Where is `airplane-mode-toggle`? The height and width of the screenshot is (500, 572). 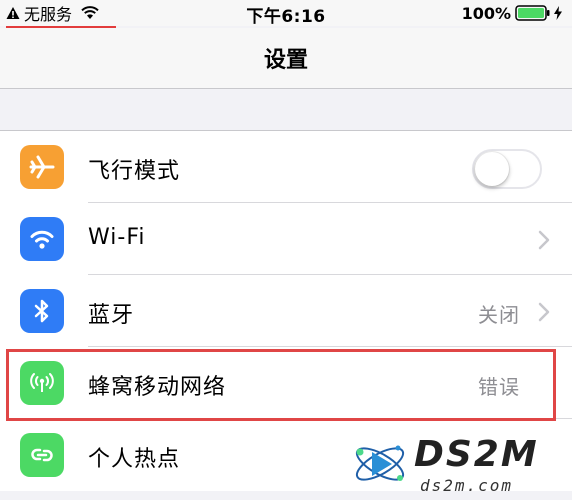
airplane-mode-toggle is located at coordinates (507, 169).